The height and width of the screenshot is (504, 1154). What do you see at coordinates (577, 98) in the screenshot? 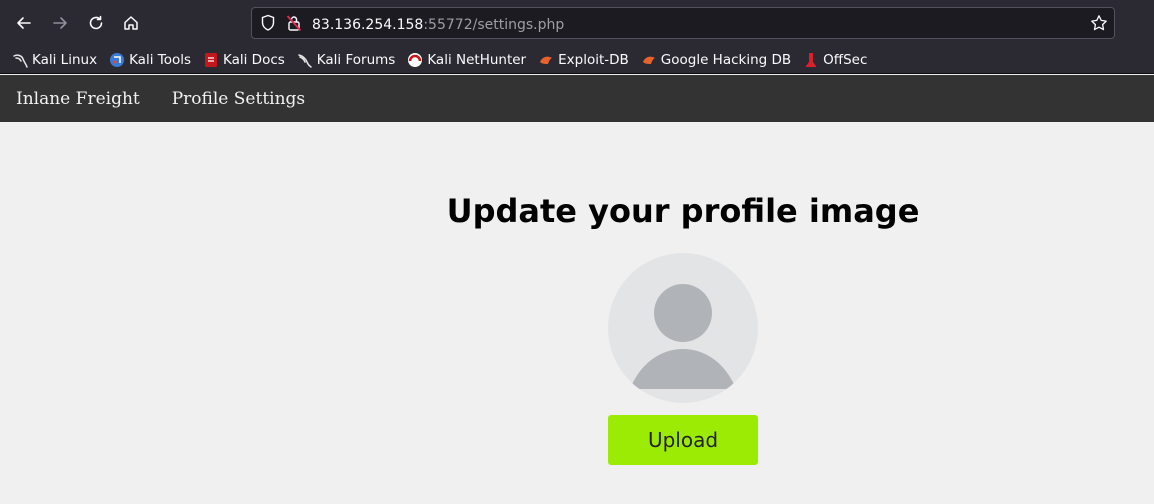
I see `site-navbar: Inlane Freight Profile Settings` at bounding box center [577, 98].